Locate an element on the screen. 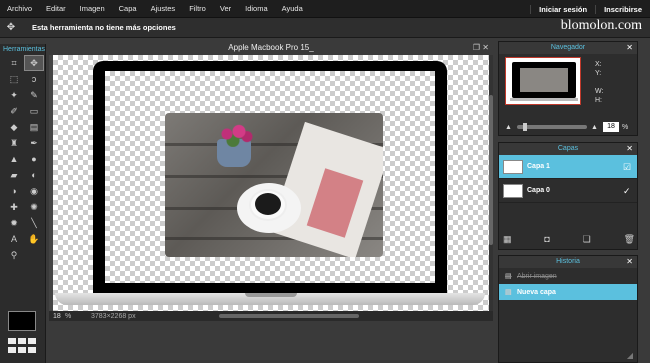  vertical-scrollbar is located at coordinates (491, 183).